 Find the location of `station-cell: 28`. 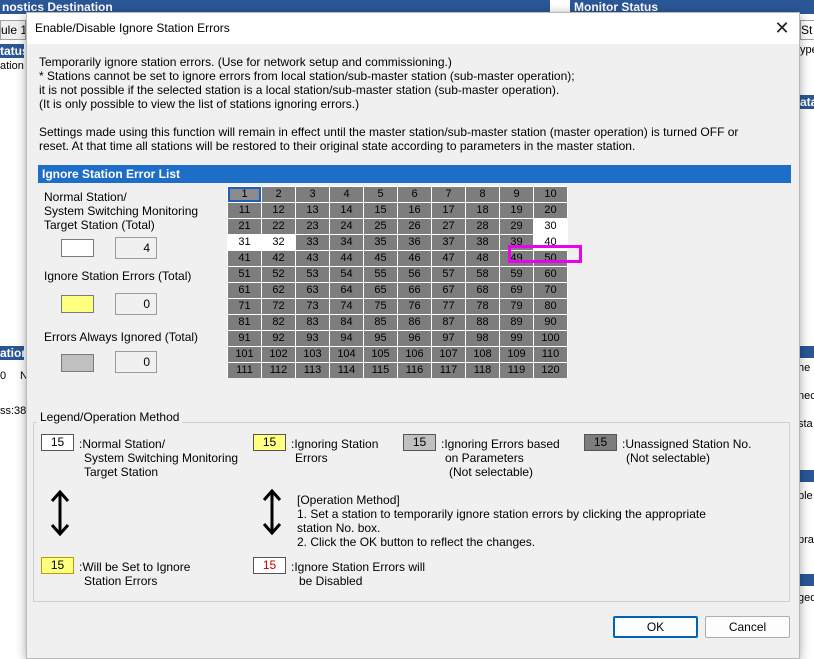

station-cell: 28 is located at coordinates (482, 226).